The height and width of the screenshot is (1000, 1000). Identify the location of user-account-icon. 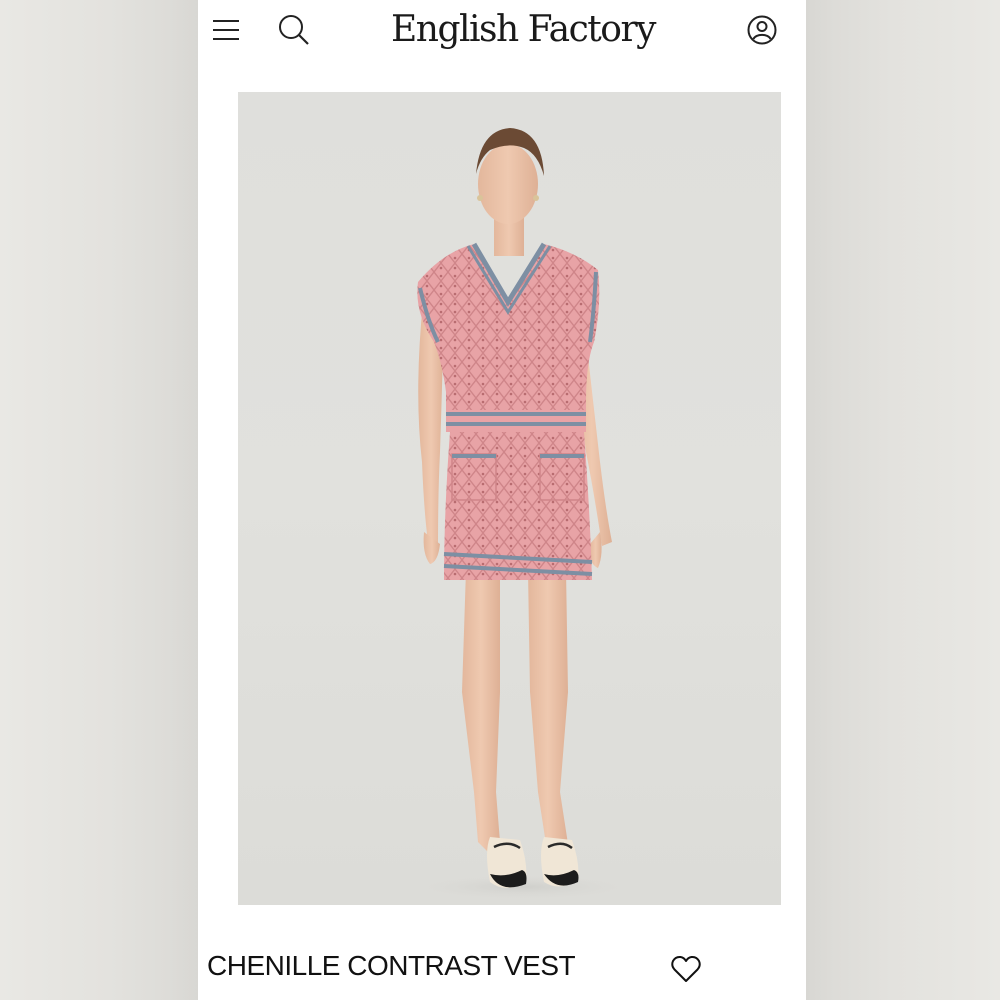
(762, 30).